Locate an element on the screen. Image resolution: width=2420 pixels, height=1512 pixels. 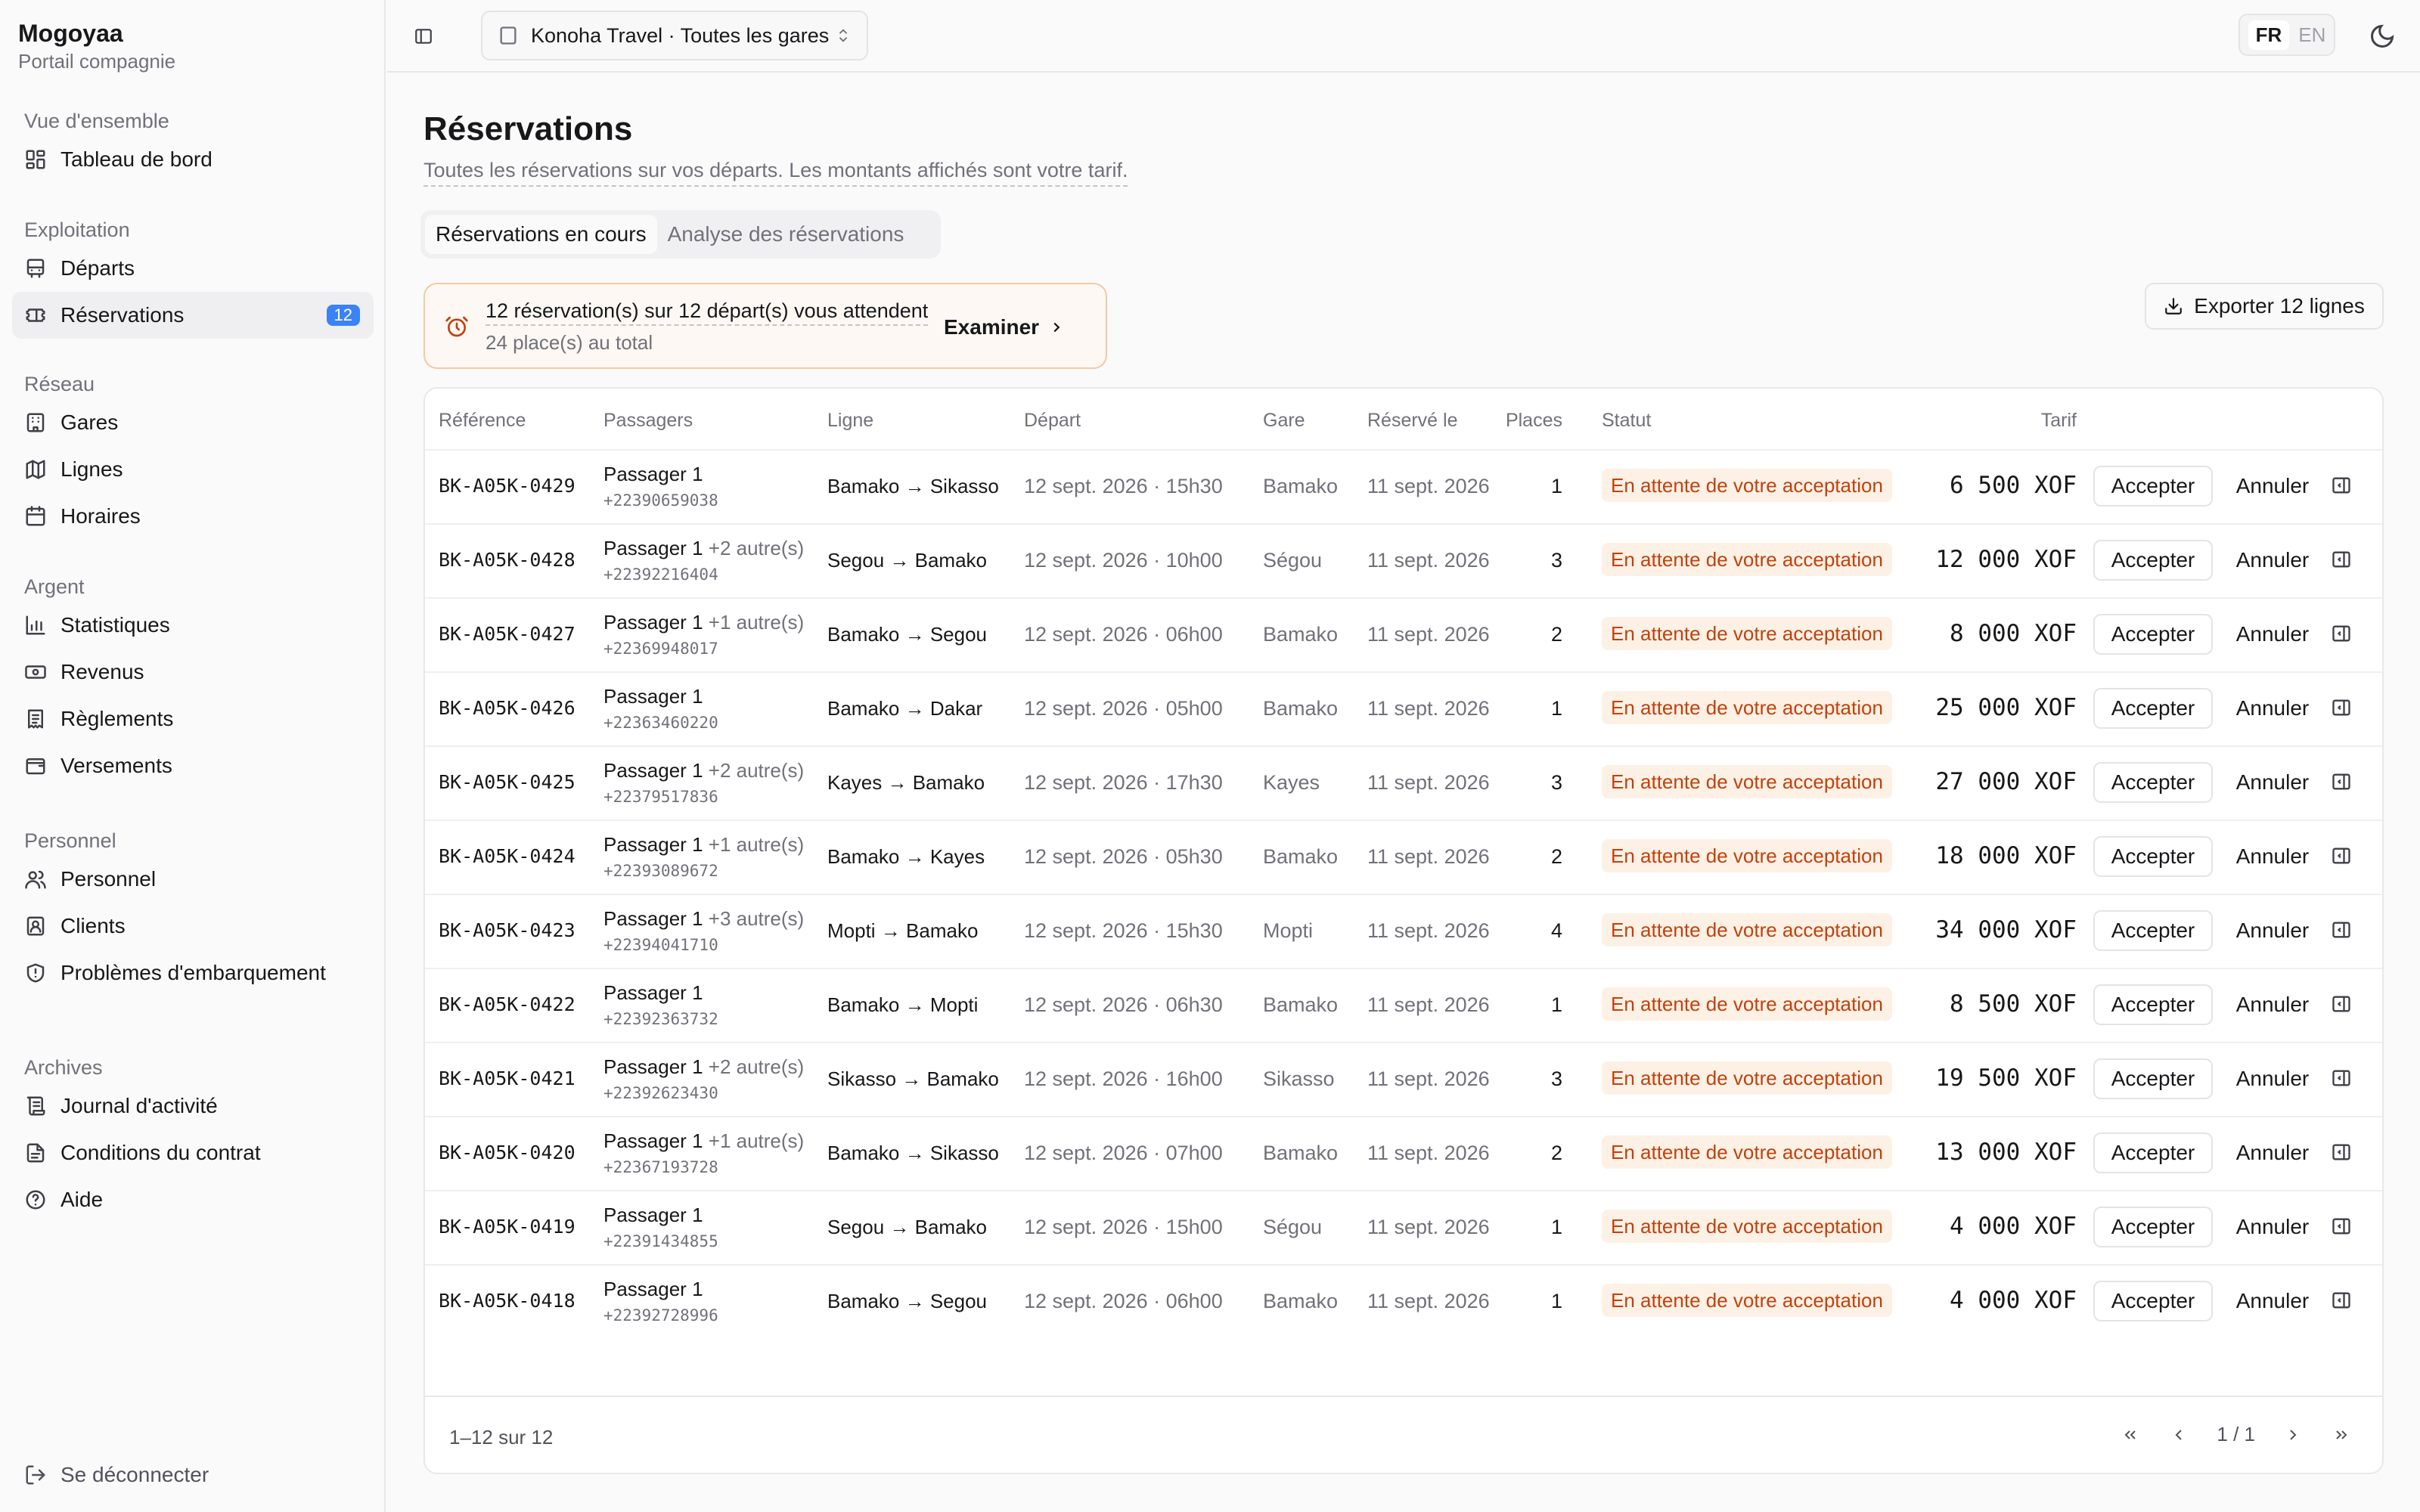
passenger-cell: Passager 1 is located at coordinates (653, 696).